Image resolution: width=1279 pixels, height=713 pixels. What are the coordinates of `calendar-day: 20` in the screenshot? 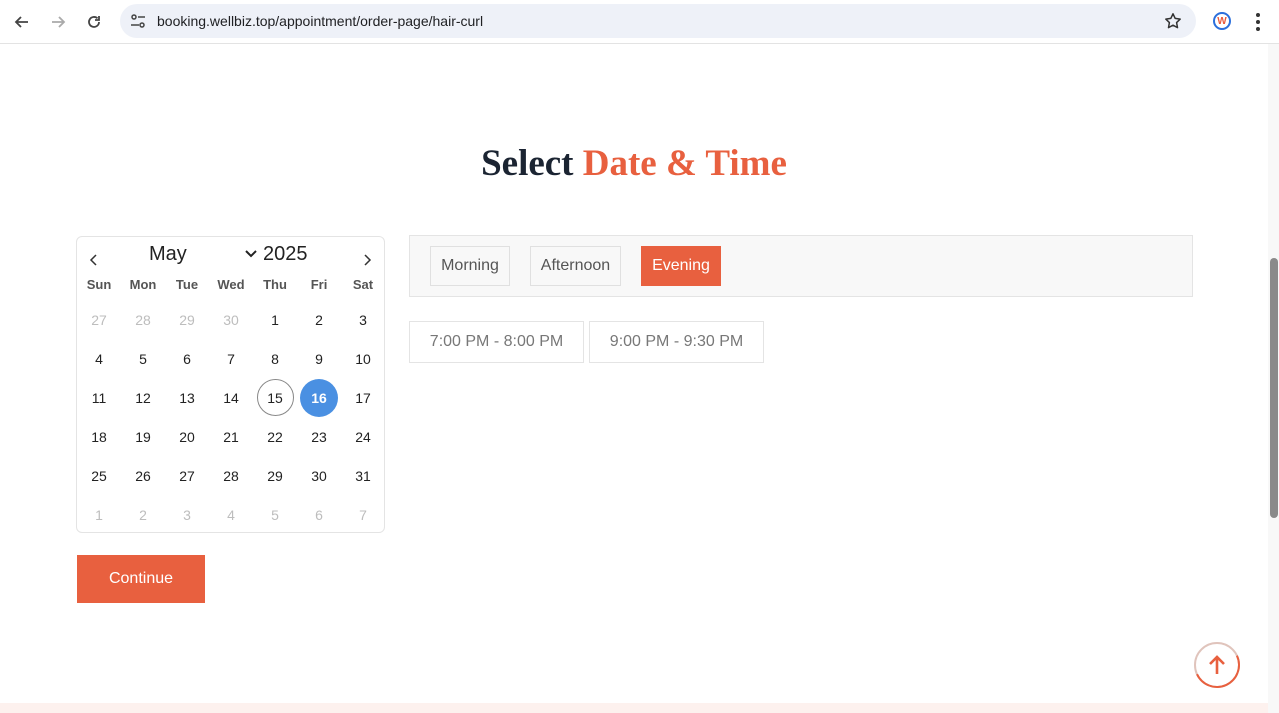 It's located at (187, 436).